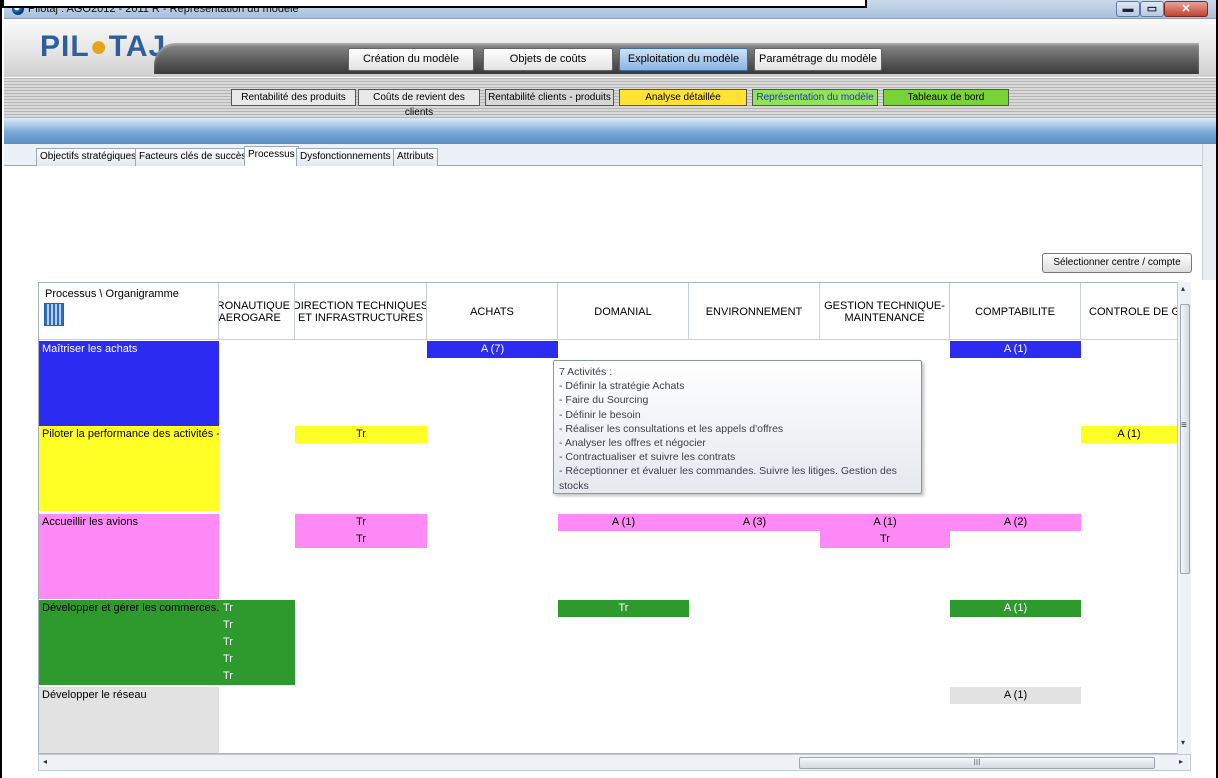 The width and height of the screenshot is (1218, 778). What do you see at coordinates (129, 311) in the screenshot?
I see `corner-header: Processus \ Organigramme` at bounding box center [129, 311].